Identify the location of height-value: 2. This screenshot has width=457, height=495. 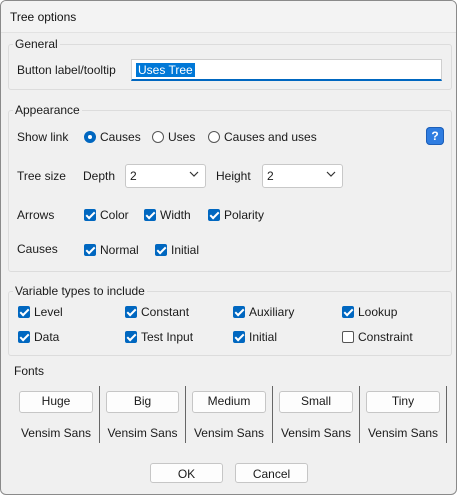
(270, 176).